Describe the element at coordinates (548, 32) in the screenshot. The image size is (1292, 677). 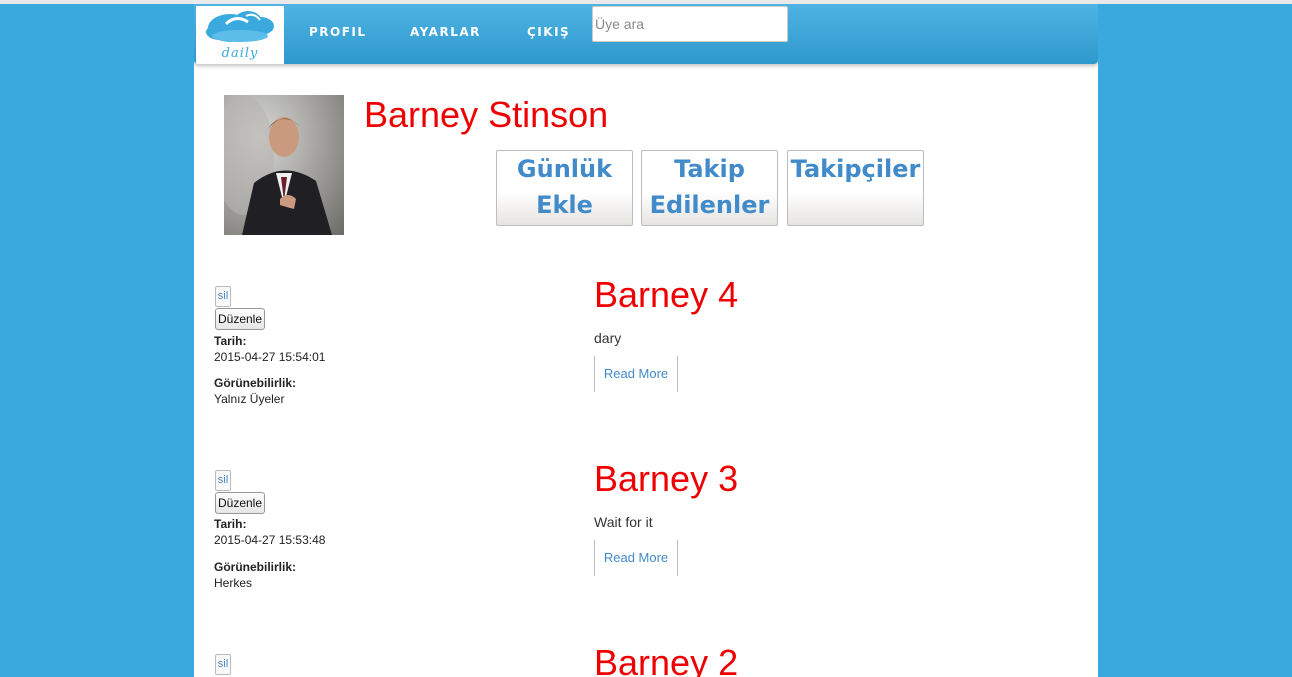
I see `nav-logout: ÇIKIŞ` at that location.